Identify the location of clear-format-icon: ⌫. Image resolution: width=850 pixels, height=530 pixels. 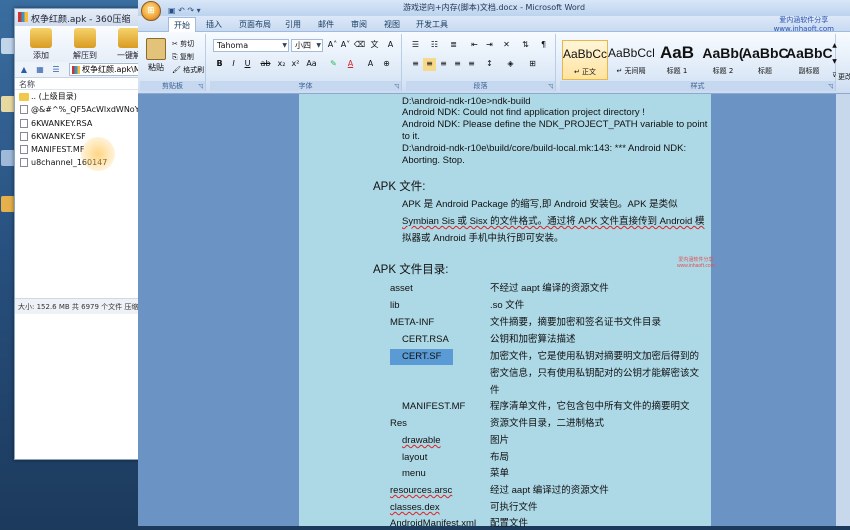
(359, 45).